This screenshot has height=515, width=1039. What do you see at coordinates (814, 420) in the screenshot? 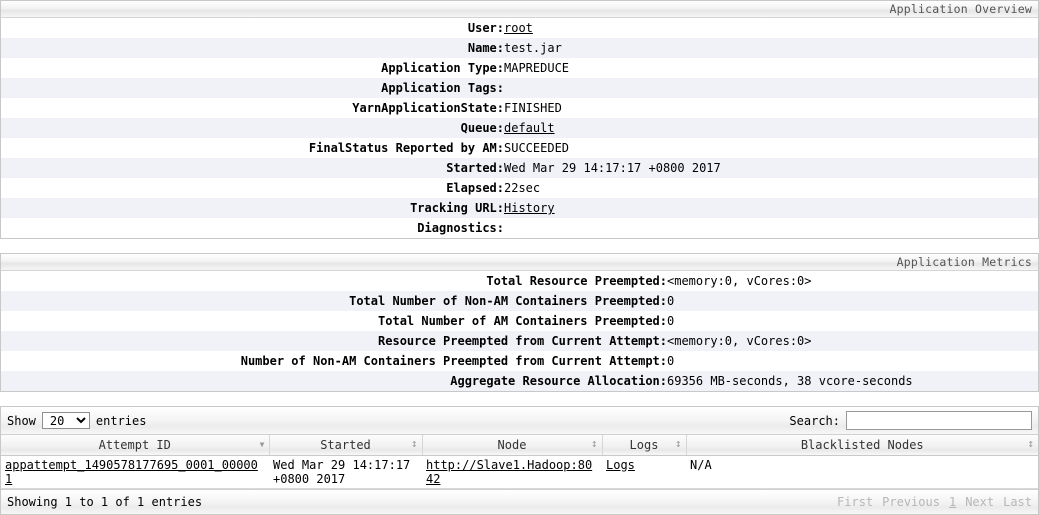
I see `search-label: Search:` at bounding box center [814, 420].